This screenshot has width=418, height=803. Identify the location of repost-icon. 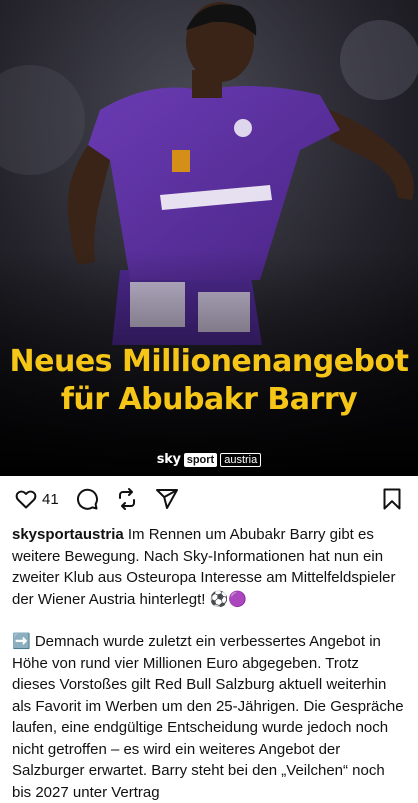
(126, 499).